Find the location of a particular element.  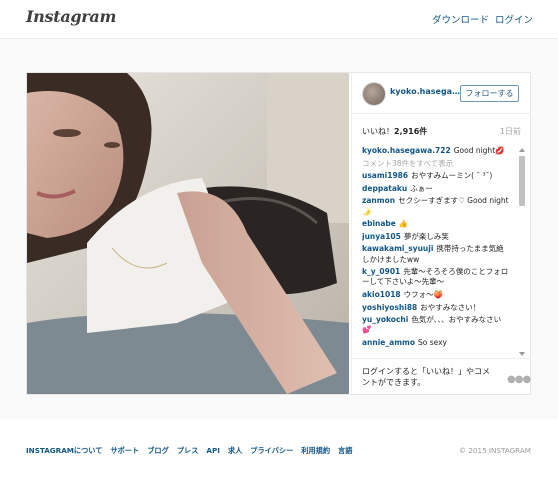

comment-item: akio1018 ウフォ〜🍑 is located at coordinates (436, 295).